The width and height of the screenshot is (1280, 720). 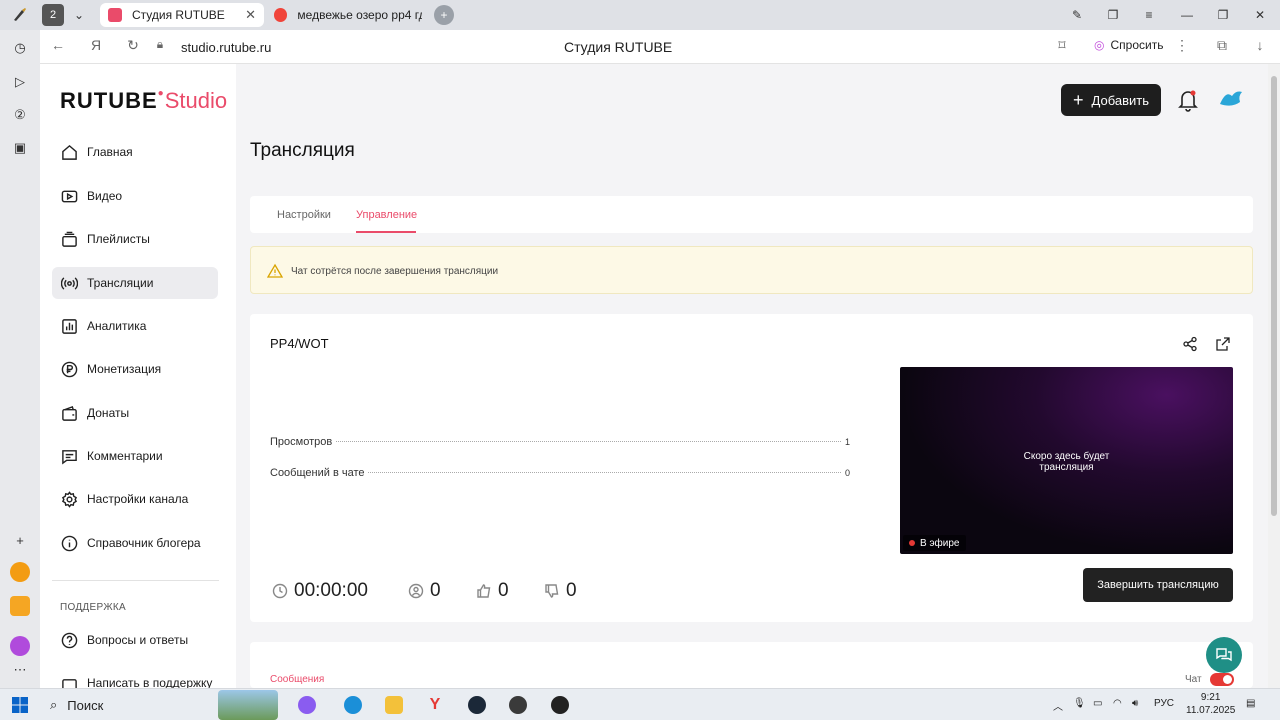 What do you see at coordinates (1187, 15) in the screenshot?
I see `minimize-icon: —` at bounding box center [1187, 15].